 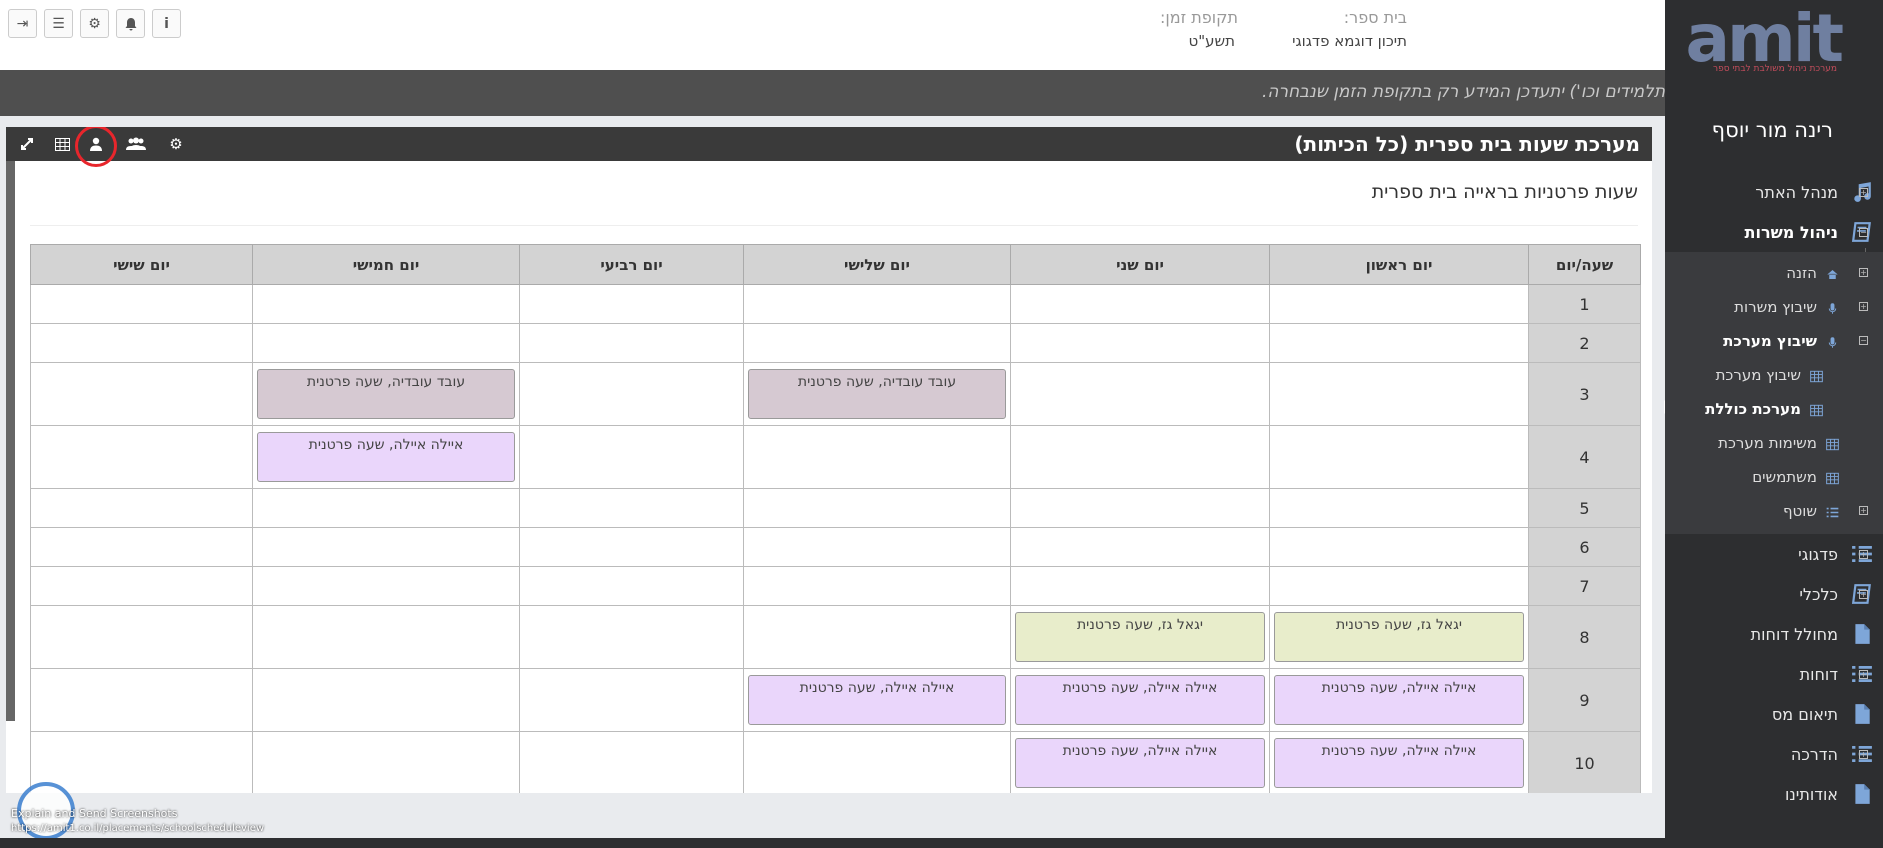 What do you see at coordinates (166, 23) in the screenshot?
I see `info-button: i` at bounding box center [166, 23].